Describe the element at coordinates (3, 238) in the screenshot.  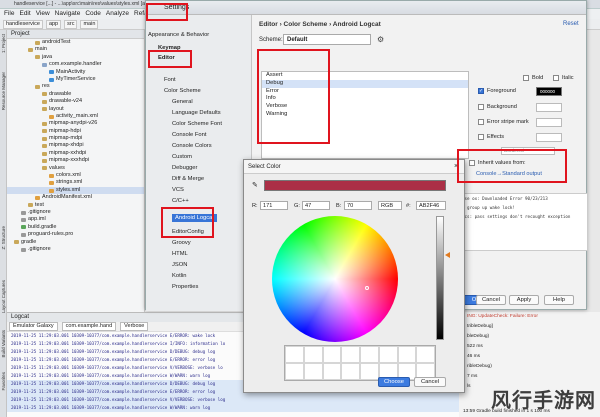
I see `tool-window-tab: Z: Structure` at that location.